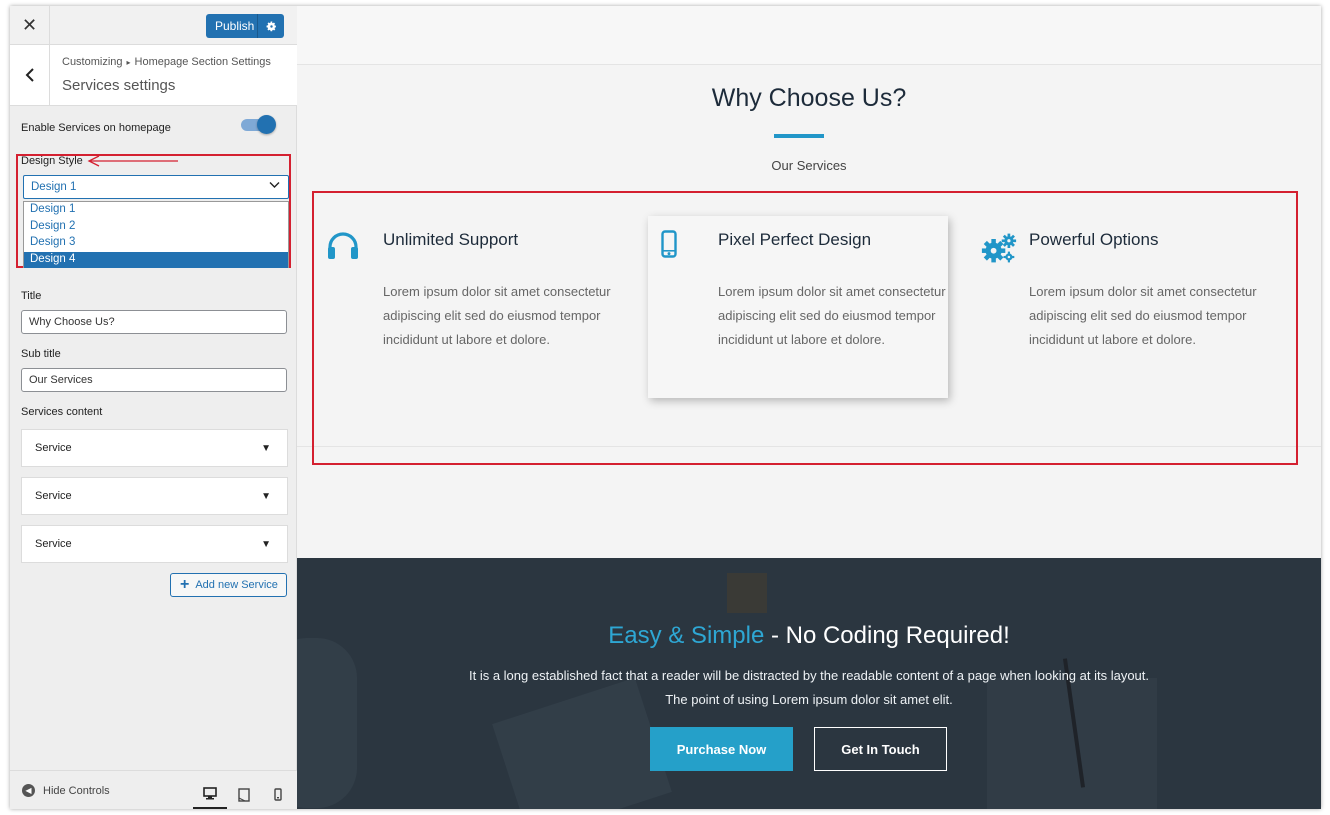 The height and width of the screenshot is (815, 1330). I want to click on mobile-icon, so click(278, 794).